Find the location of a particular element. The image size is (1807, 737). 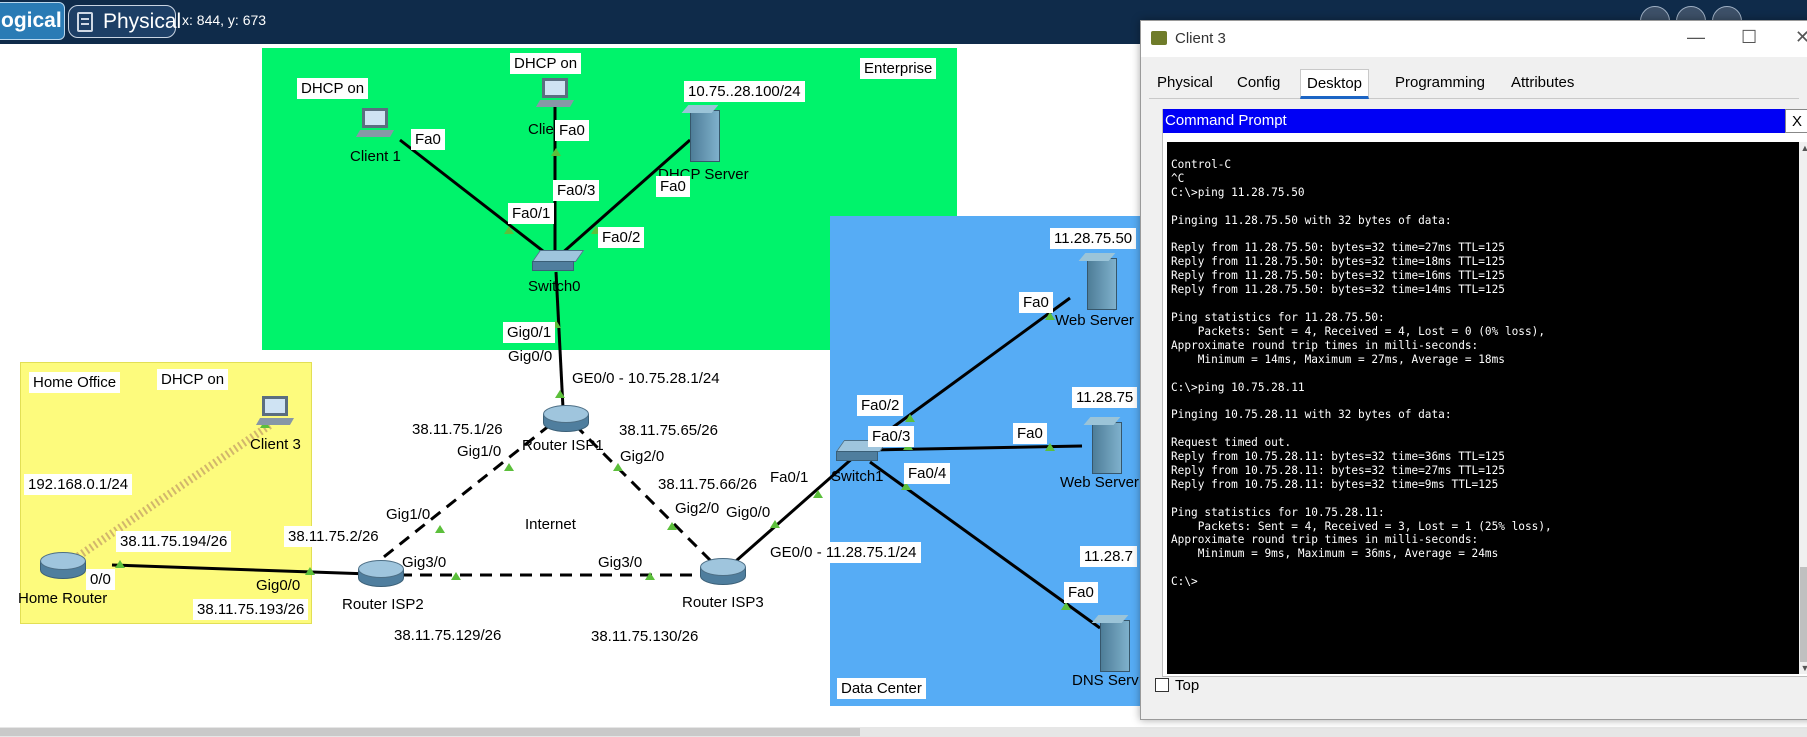

port-web2-fa0: Fa0 is located at coordinates (1030, 433).